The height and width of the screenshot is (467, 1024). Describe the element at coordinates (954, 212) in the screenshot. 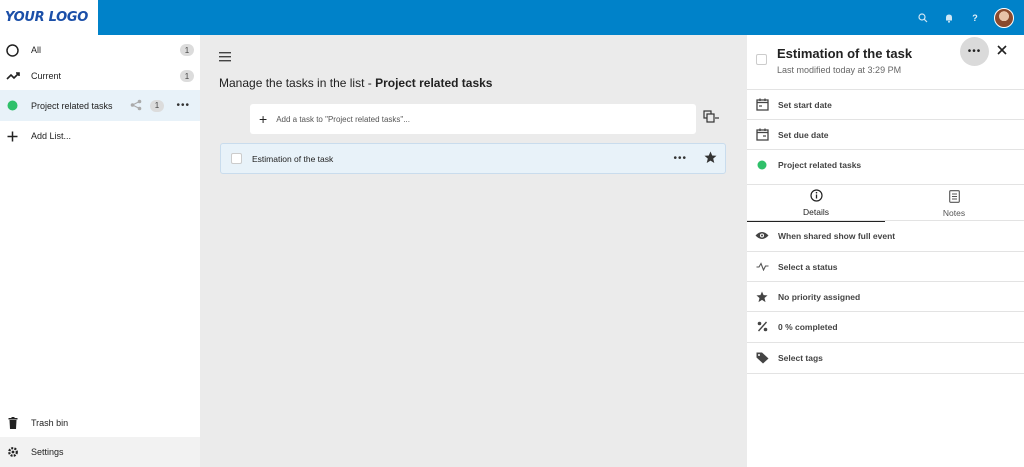

I see `tab-label: Notes` at that location.